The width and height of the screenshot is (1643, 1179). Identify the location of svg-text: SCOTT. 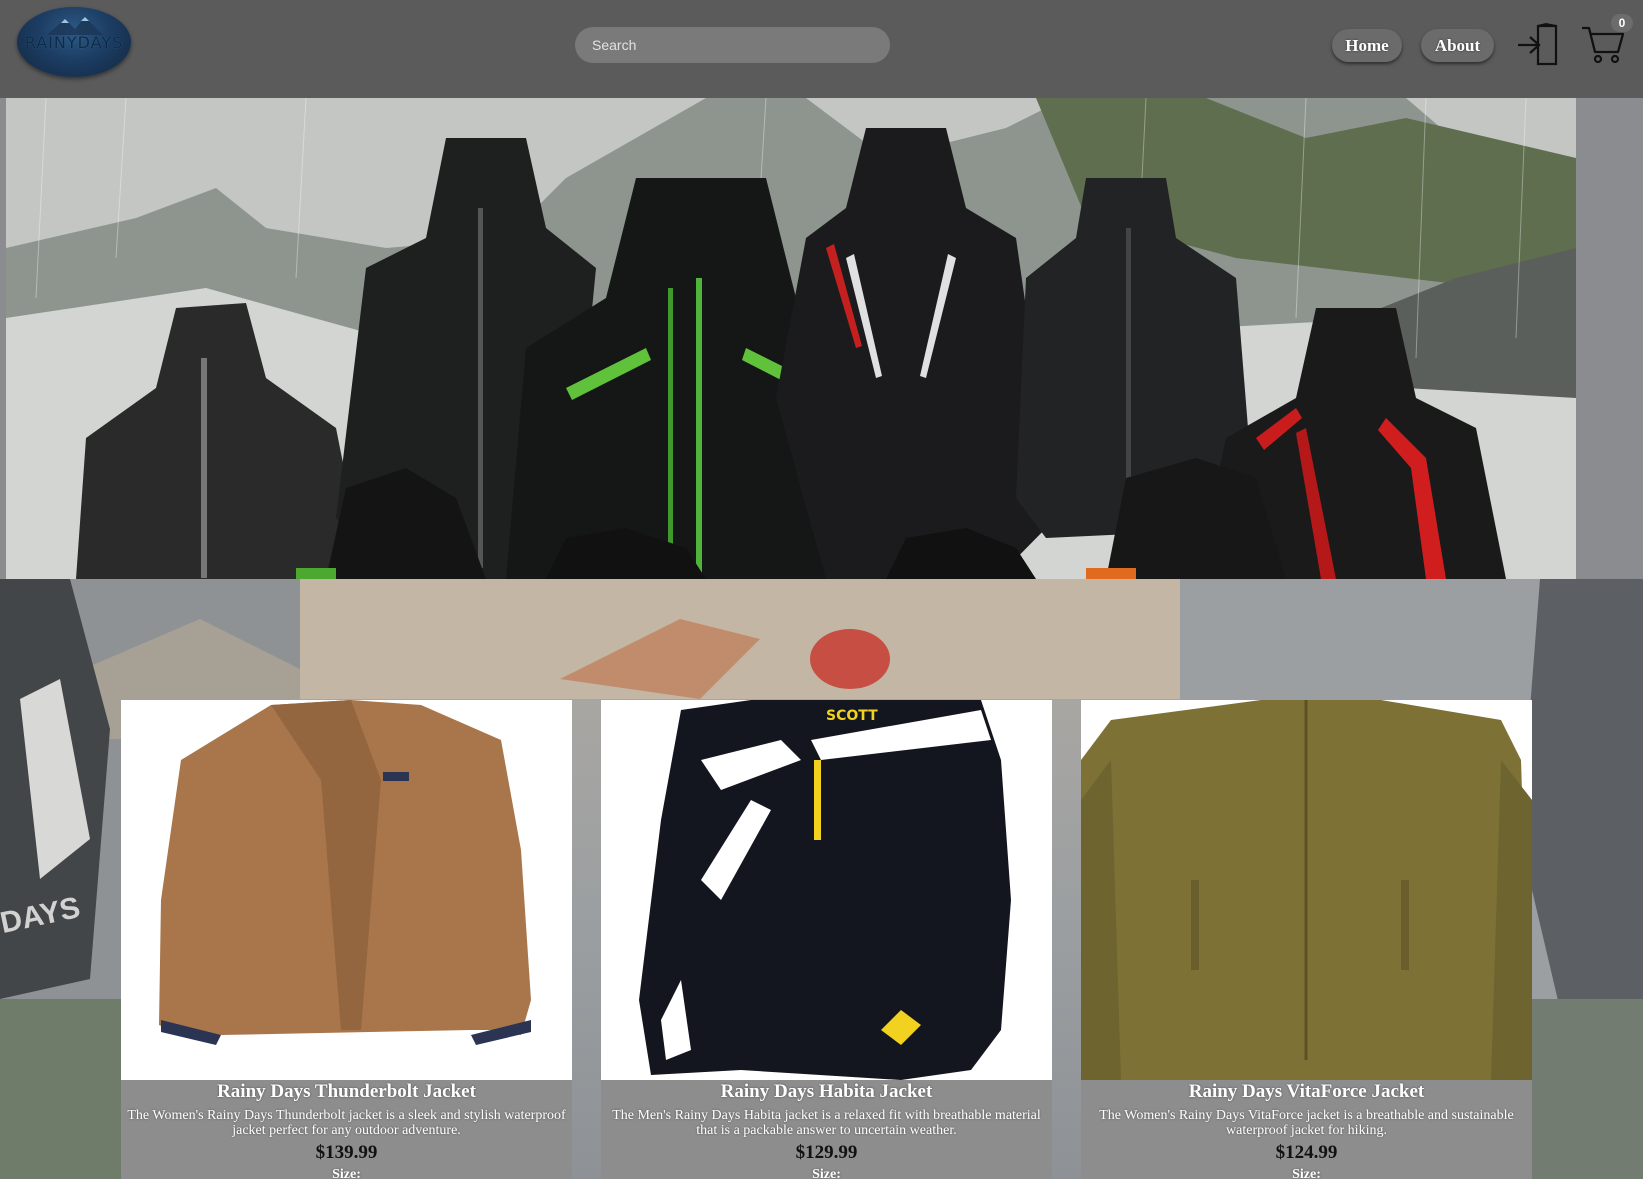
(852, 716).